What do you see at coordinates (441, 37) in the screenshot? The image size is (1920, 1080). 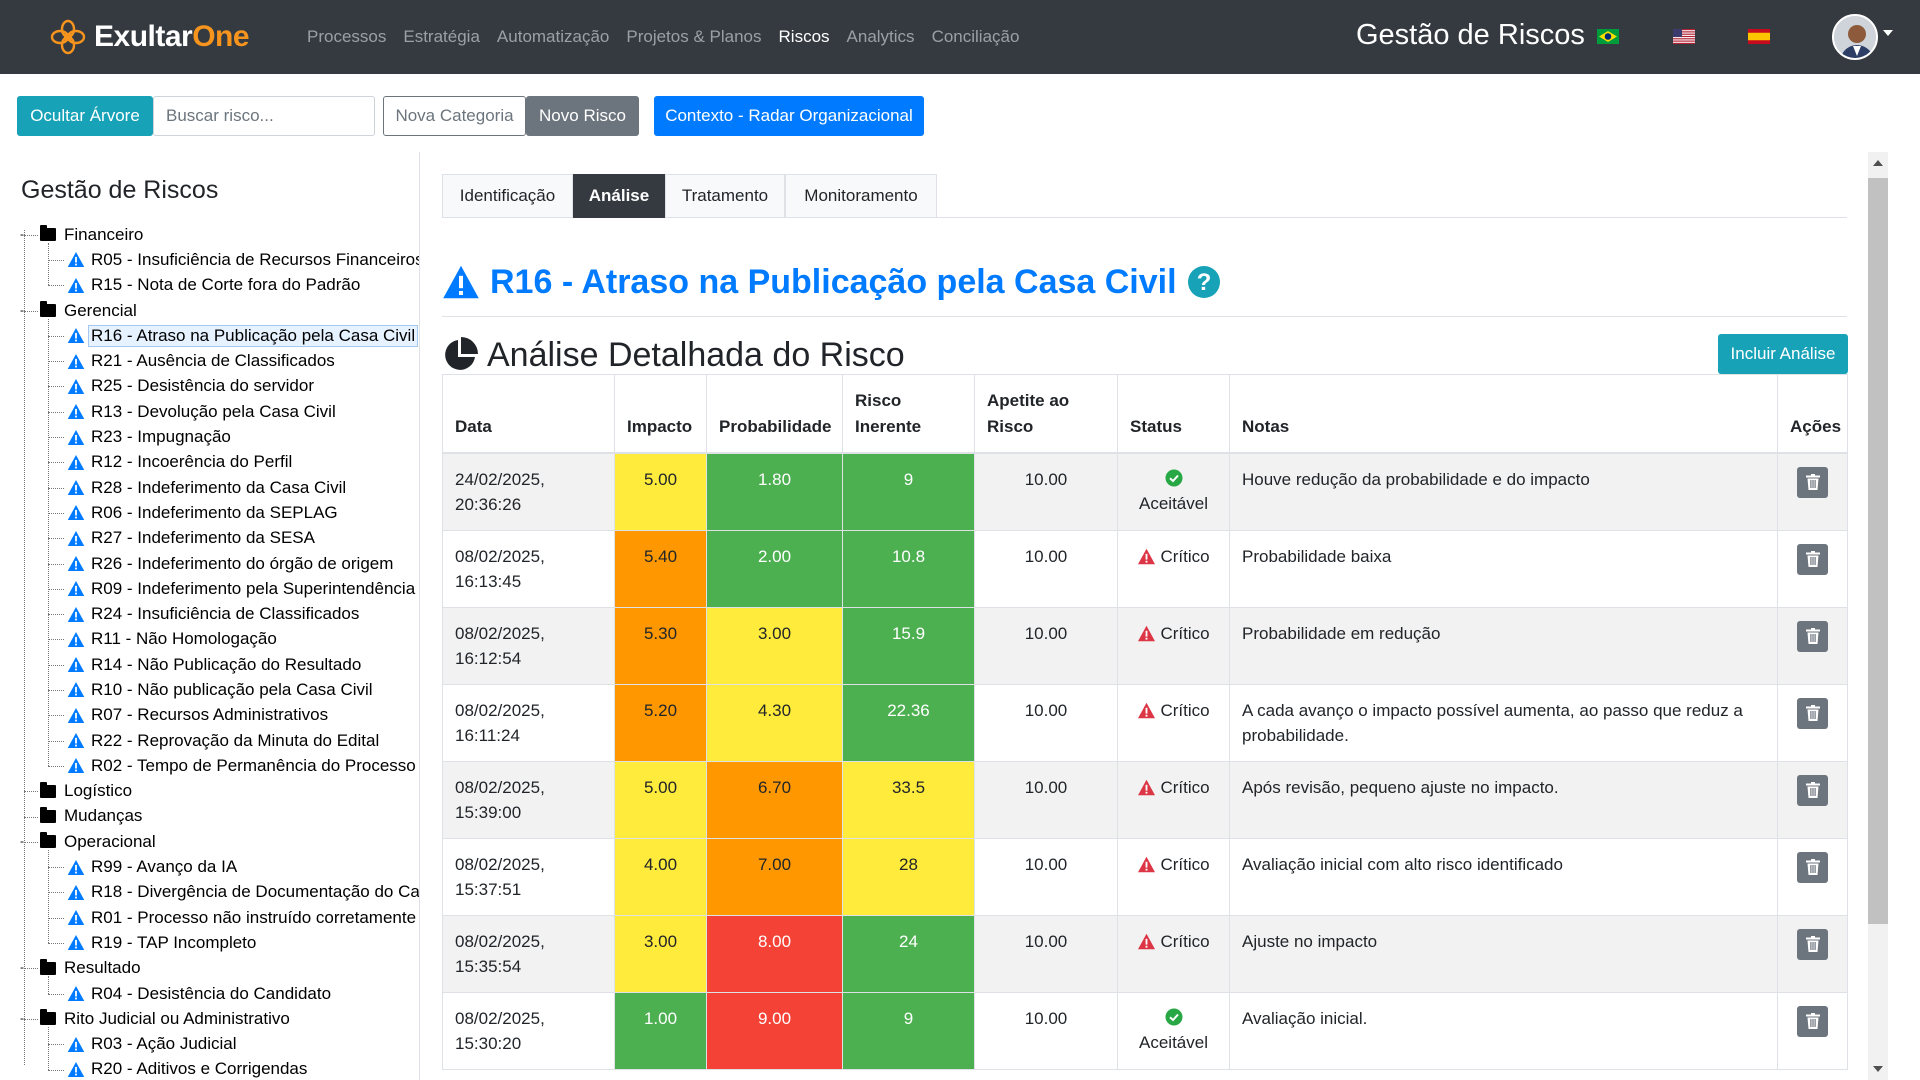 I see `nav-link-estrategia: Estratégia` at bounding box center [441, 37].